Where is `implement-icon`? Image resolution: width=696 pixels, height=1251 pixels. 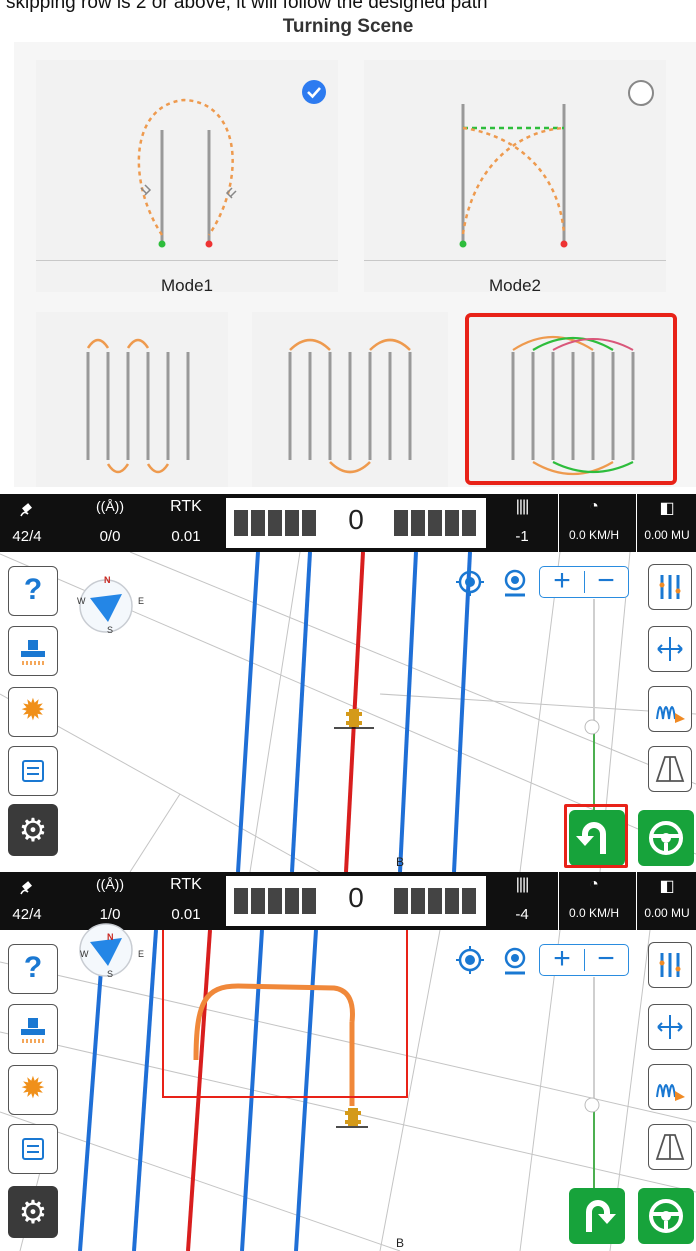 implement-icon is located at coordinates (33, 1030).